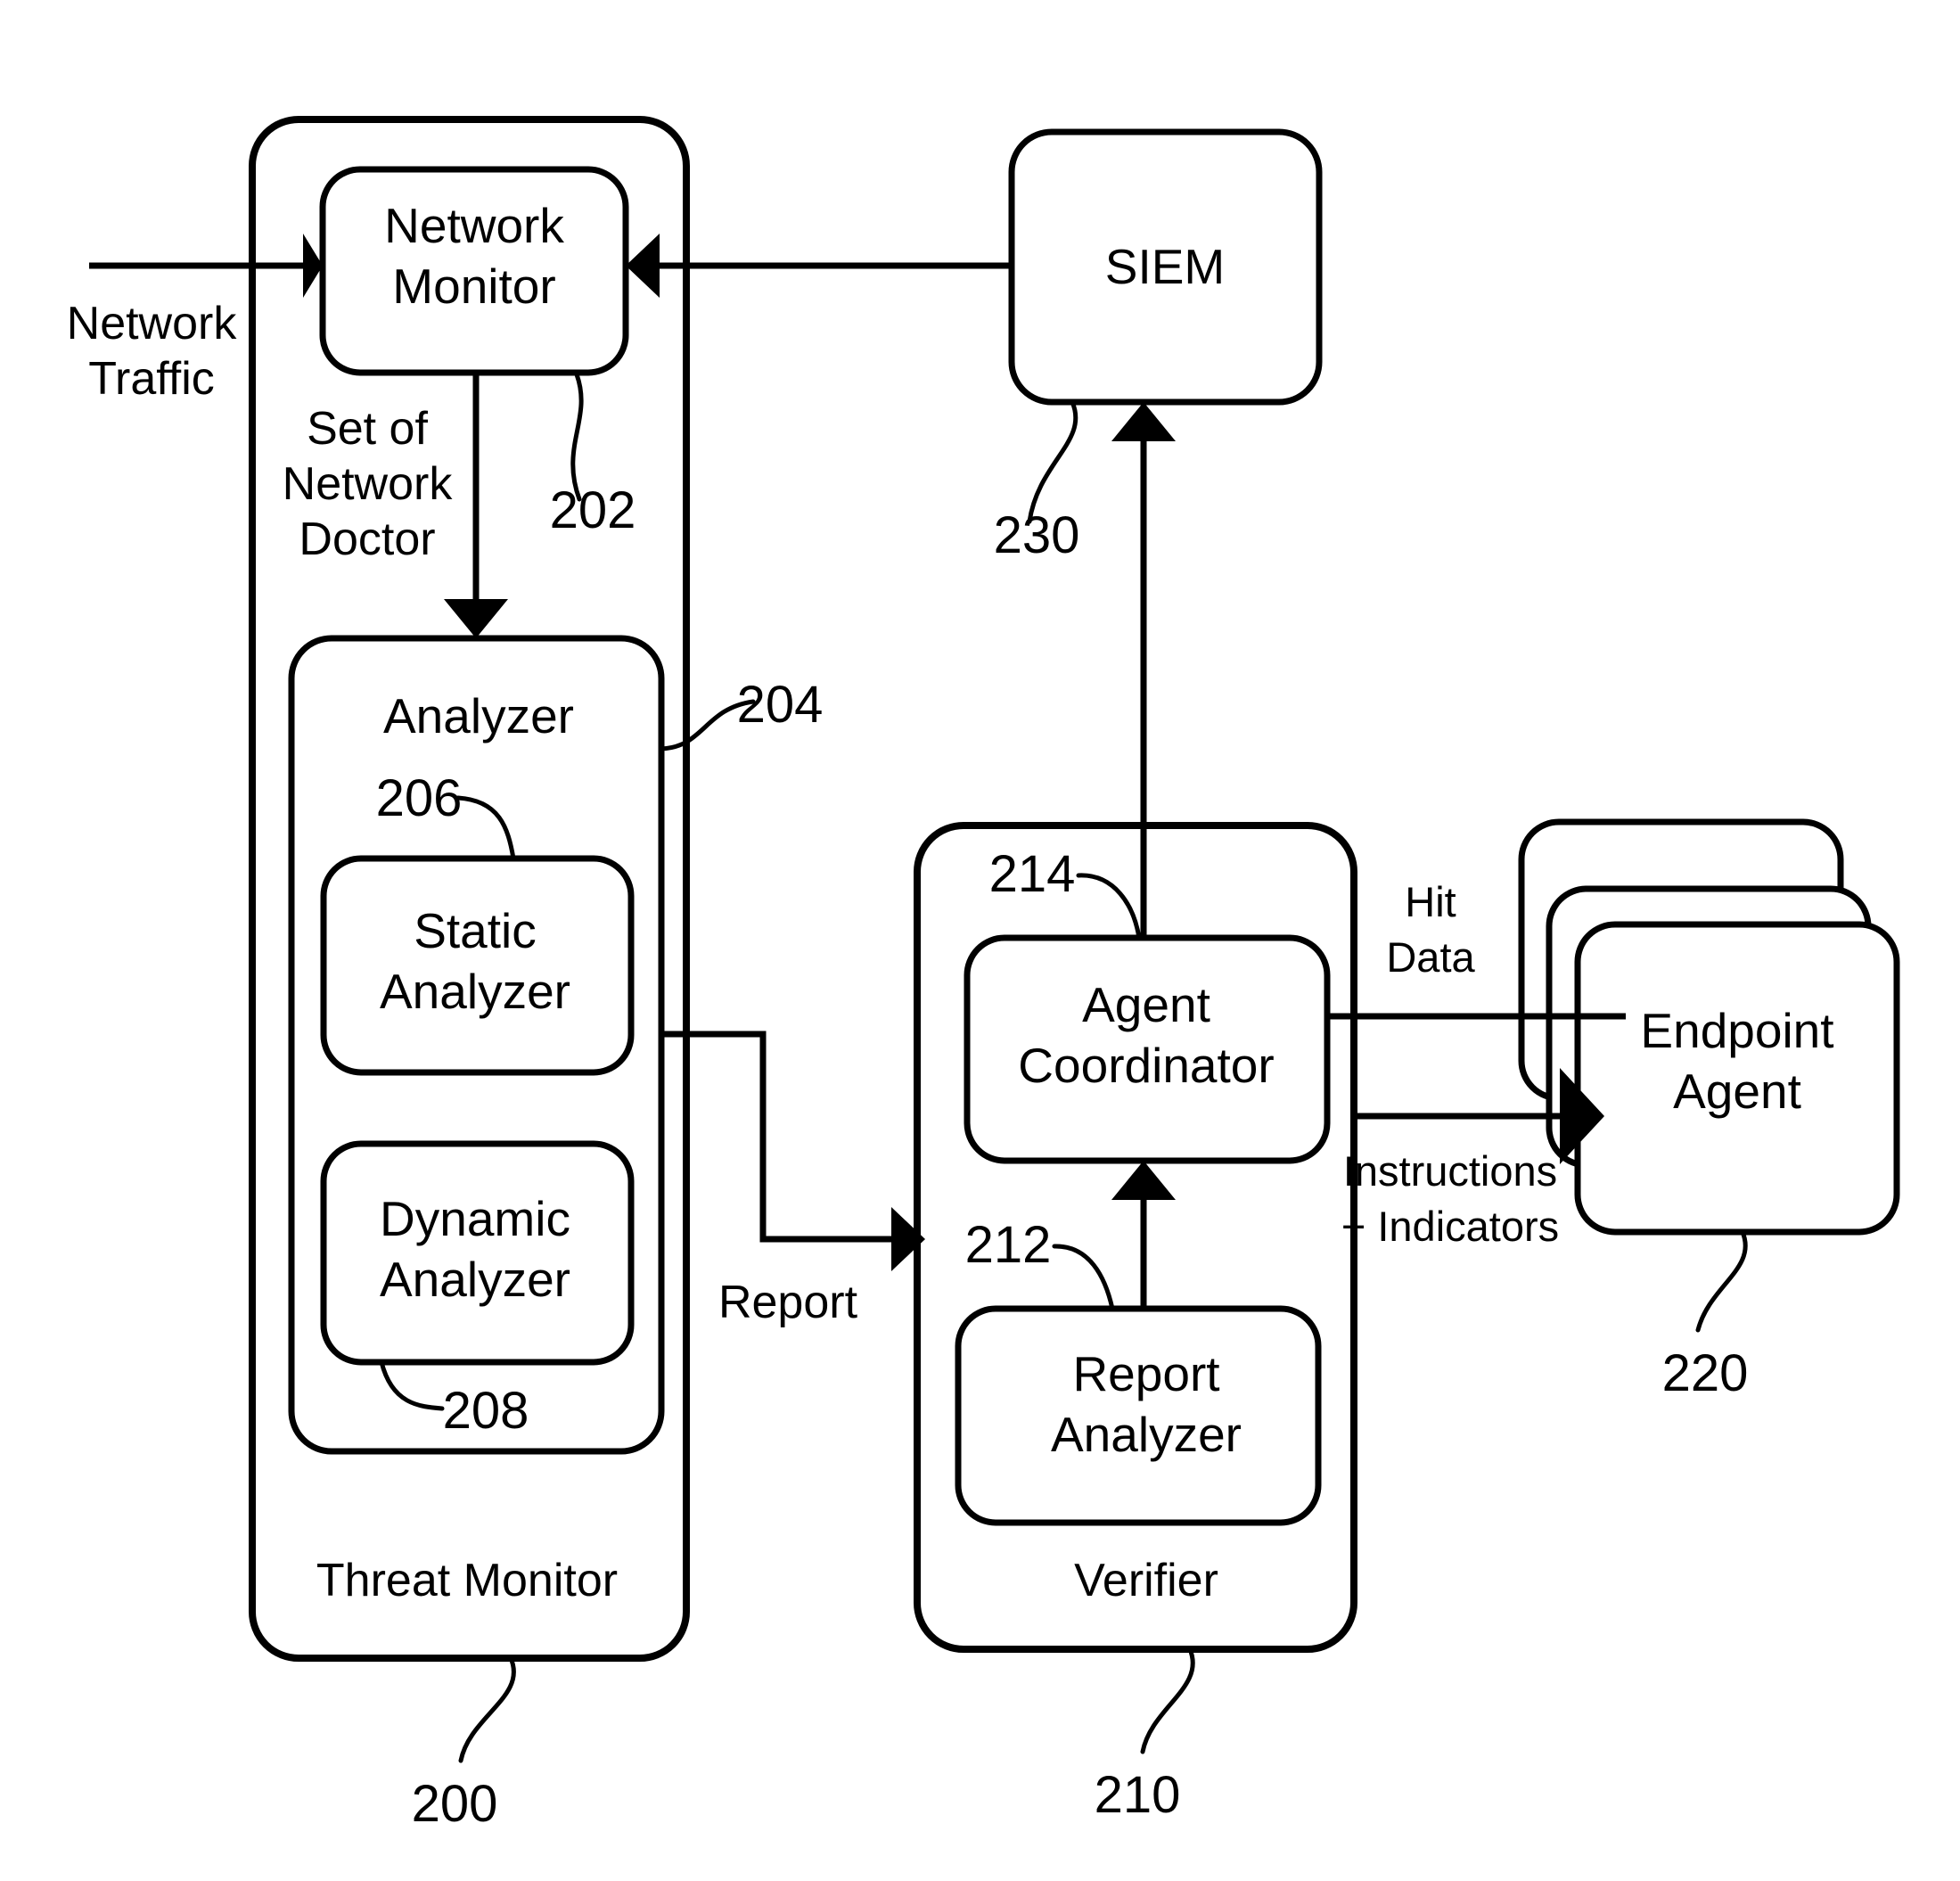 The height and width of the screenshot is (1881, 1960). I want to click on ref-208: 208, so click(486, 1411).